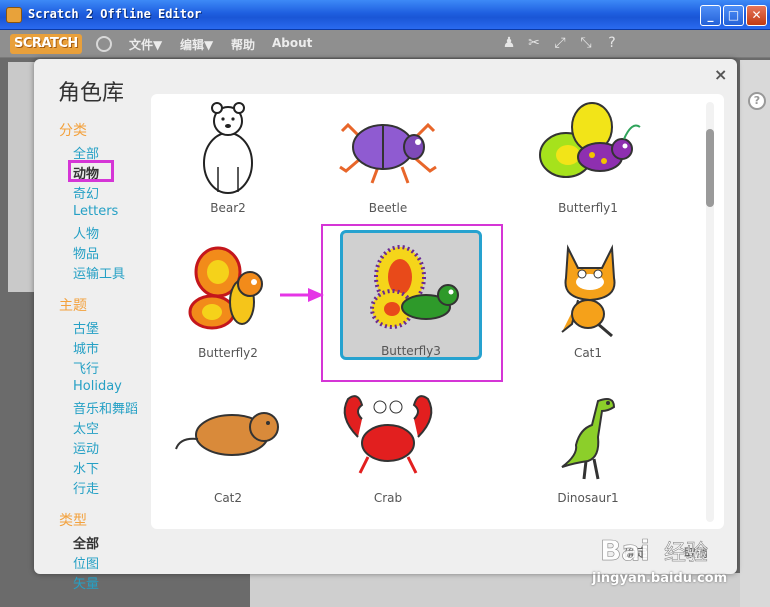  Describe the element at coordinates (86, 582) in the screenshot. I see `type-vector: 矢量` at that location.